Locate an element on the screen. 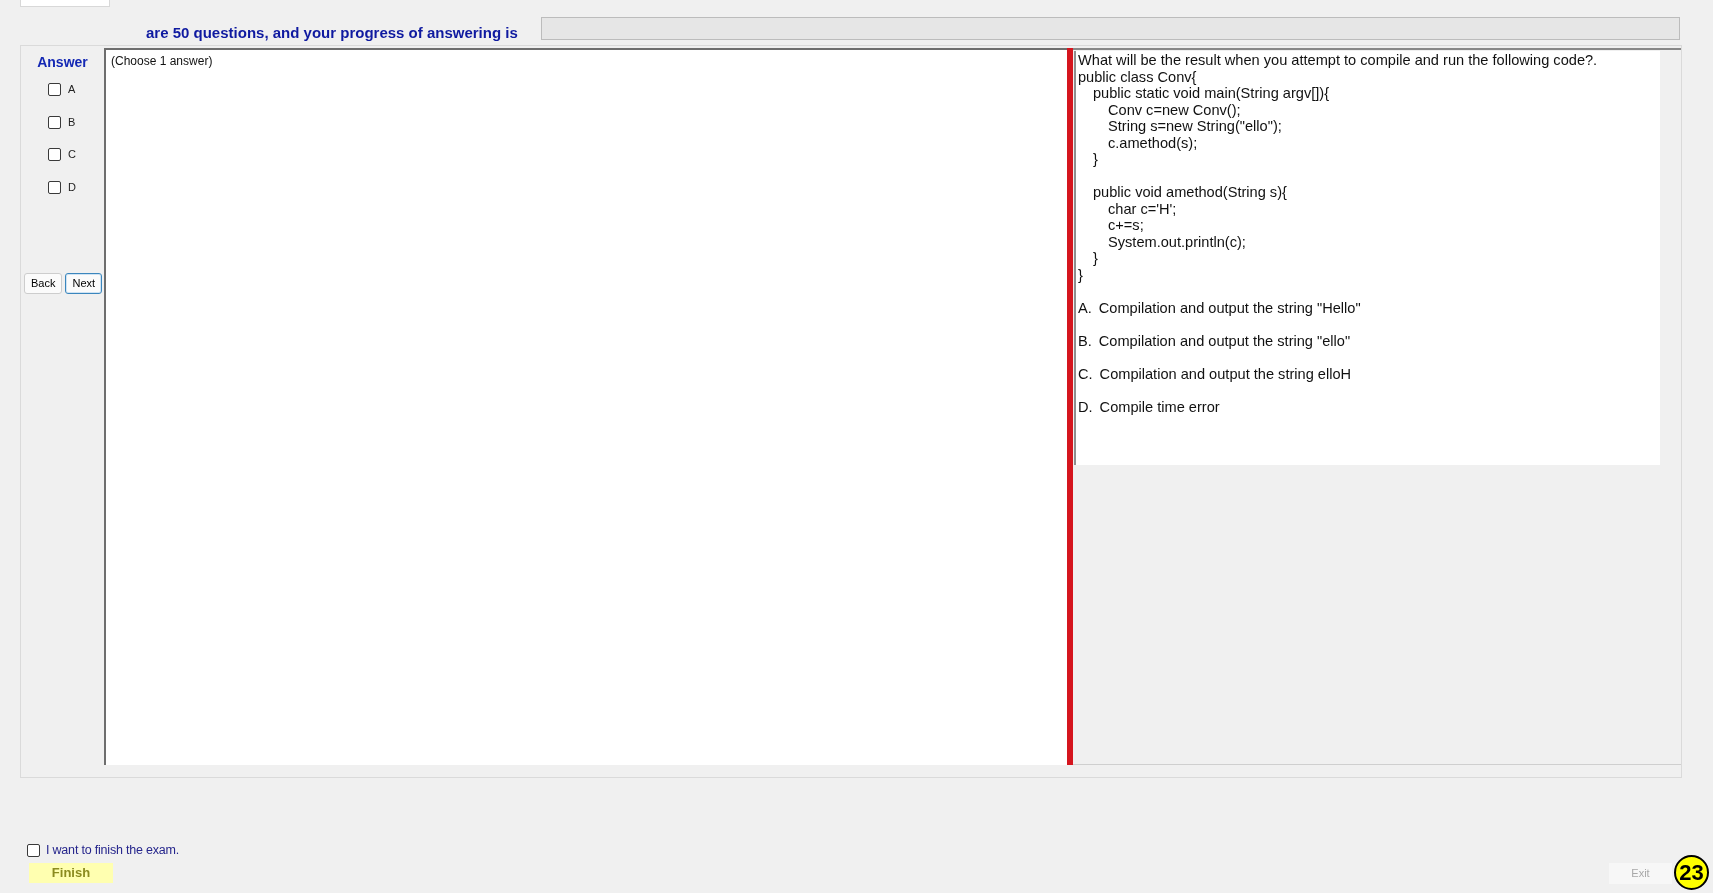 This screenshot has width=1713, height=893. progress-caption: are 50 questions, and your progress of answering is is located at coordinates (332, 32).